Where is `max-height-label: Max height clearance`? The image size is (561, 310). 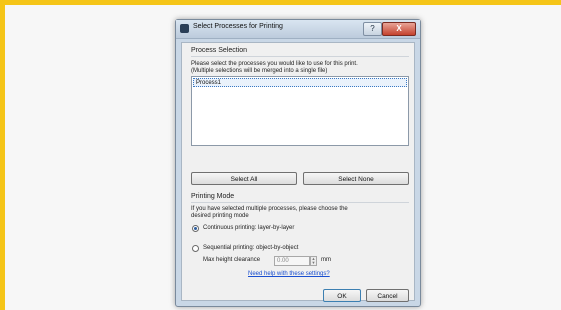 max-height-label: Max height clearance is located at coordinates (232, 260).